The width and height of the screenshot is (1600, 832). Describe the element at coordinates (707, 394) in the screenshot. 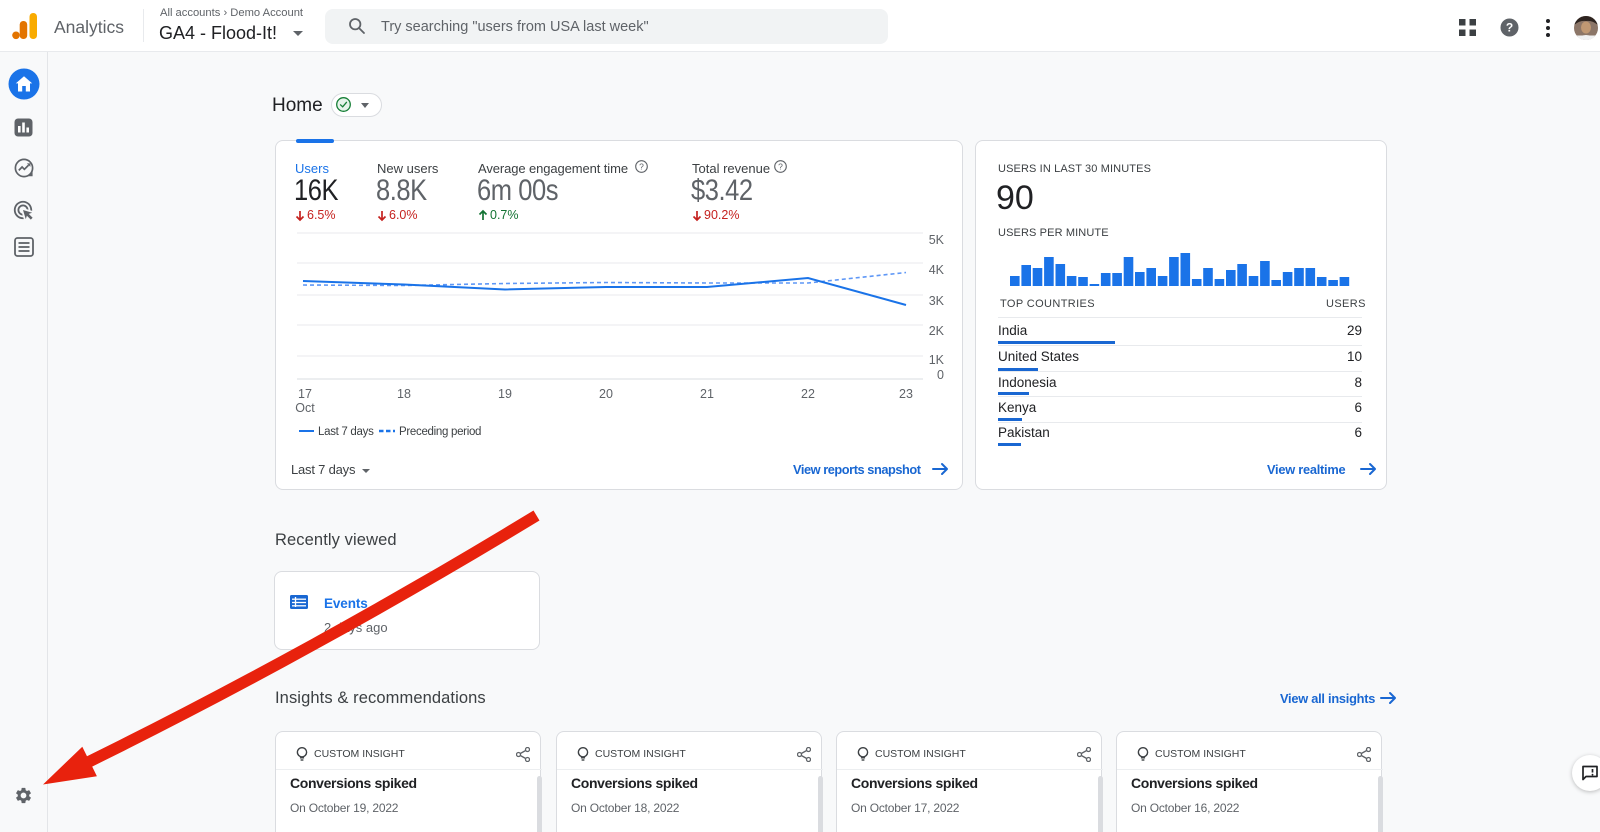

I see `svg-text: 21` at that location.